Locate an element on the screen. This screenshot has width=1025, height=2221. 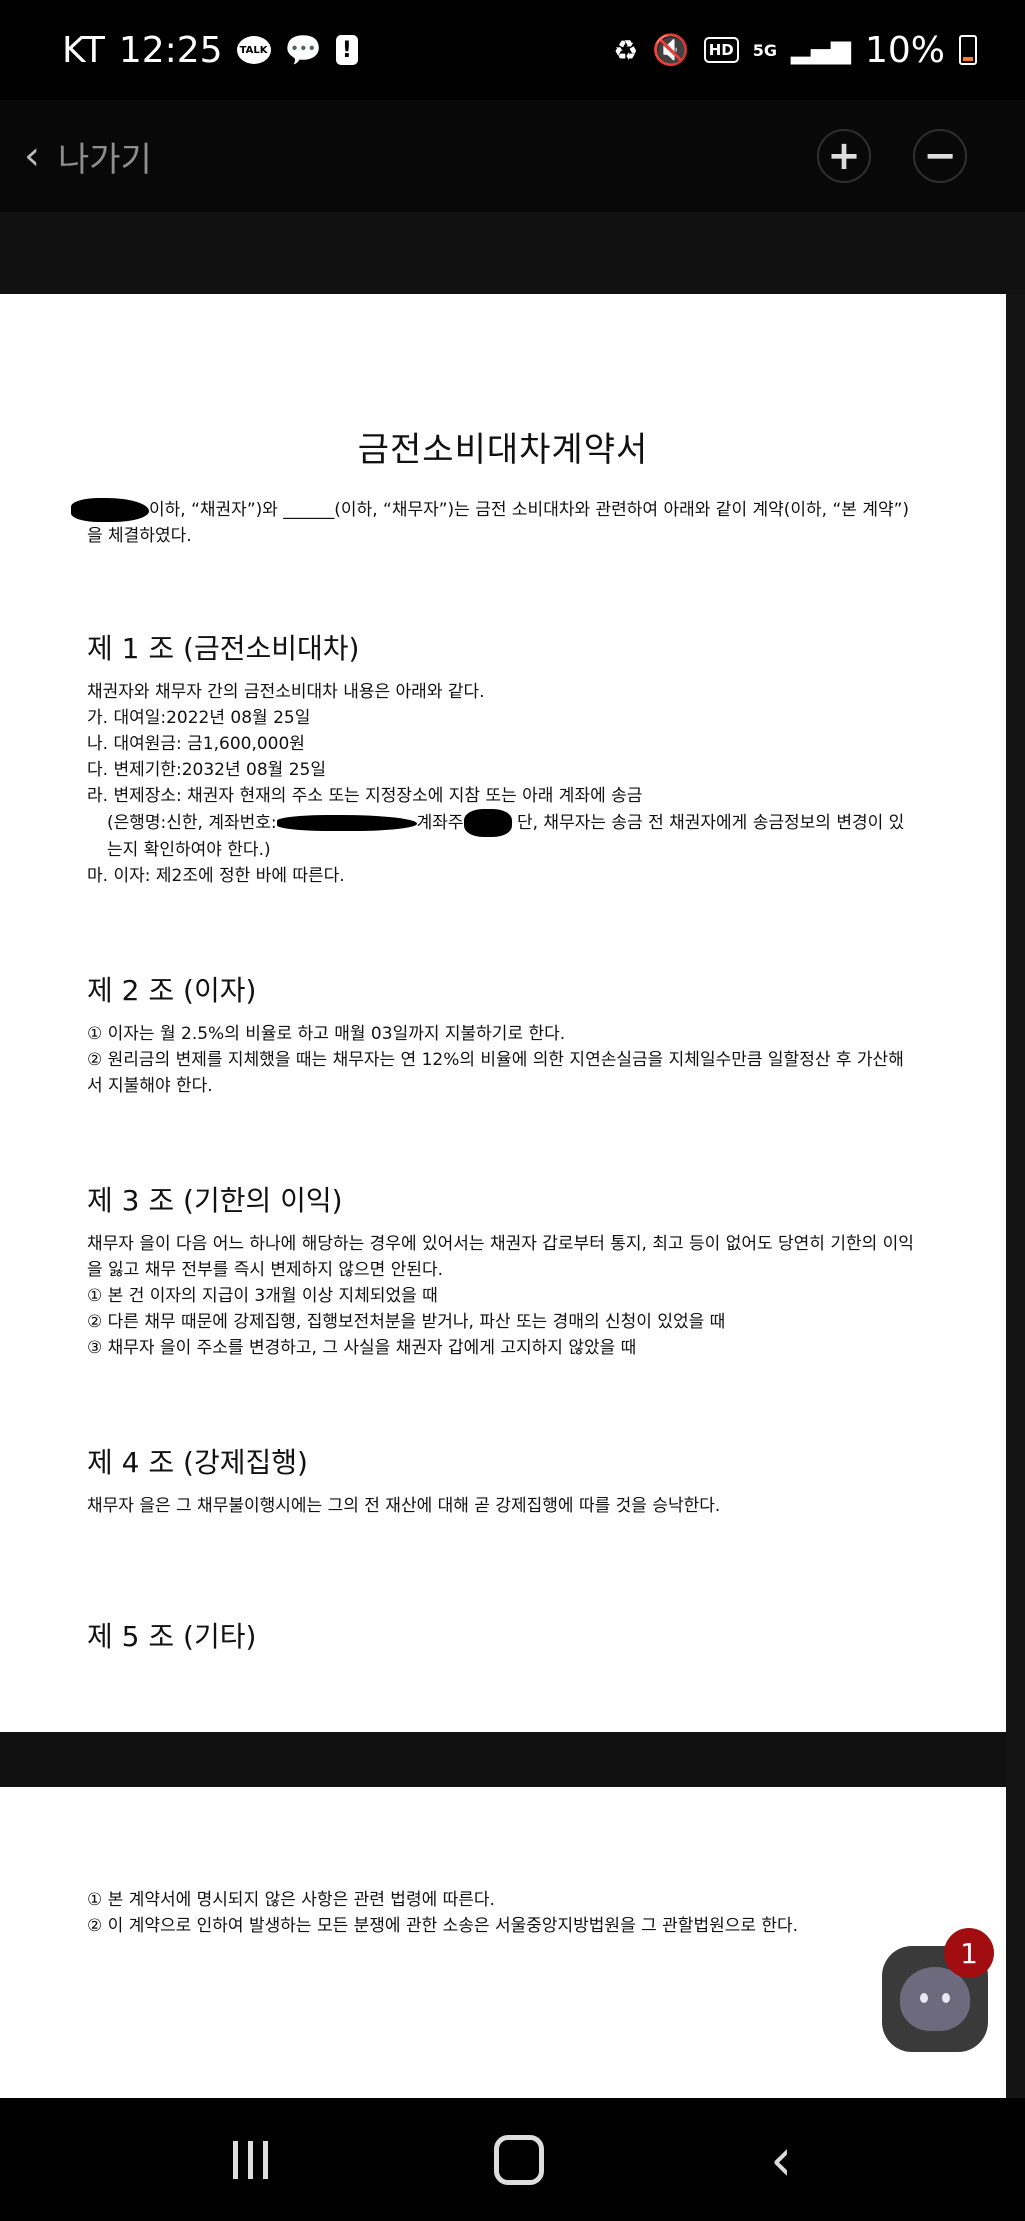
home-button is located at coordinates (519, 2159).